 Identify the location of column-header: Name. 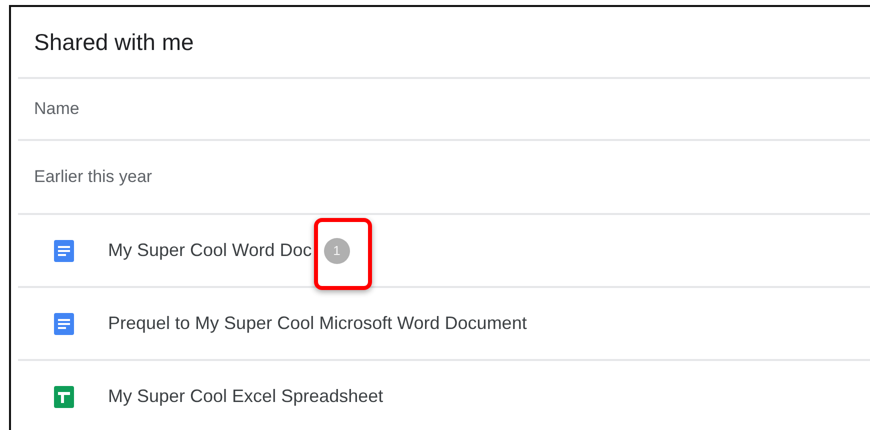
(57, 109).